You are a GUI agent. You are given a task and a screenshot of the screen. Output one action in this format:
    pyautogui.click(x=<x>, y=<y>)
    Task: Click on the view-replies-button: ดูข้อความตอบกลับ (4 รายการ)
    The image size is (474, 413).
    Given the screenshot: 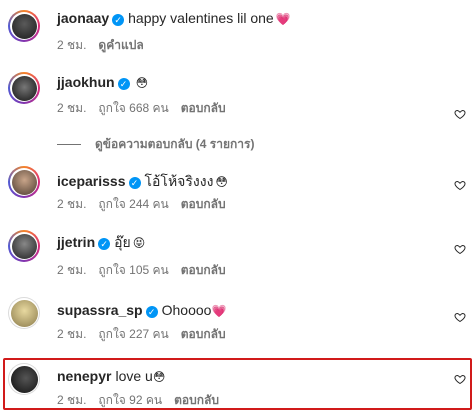 What is the action you would take?
    pyautogui.click(x=155, y=144)
    